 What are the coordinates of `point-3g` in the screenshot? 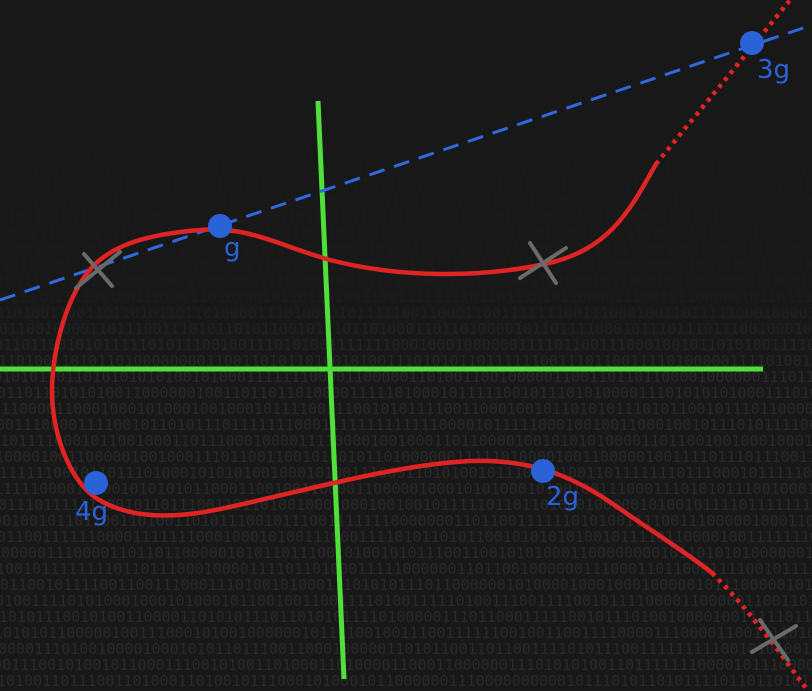 It's located at (752, 43).